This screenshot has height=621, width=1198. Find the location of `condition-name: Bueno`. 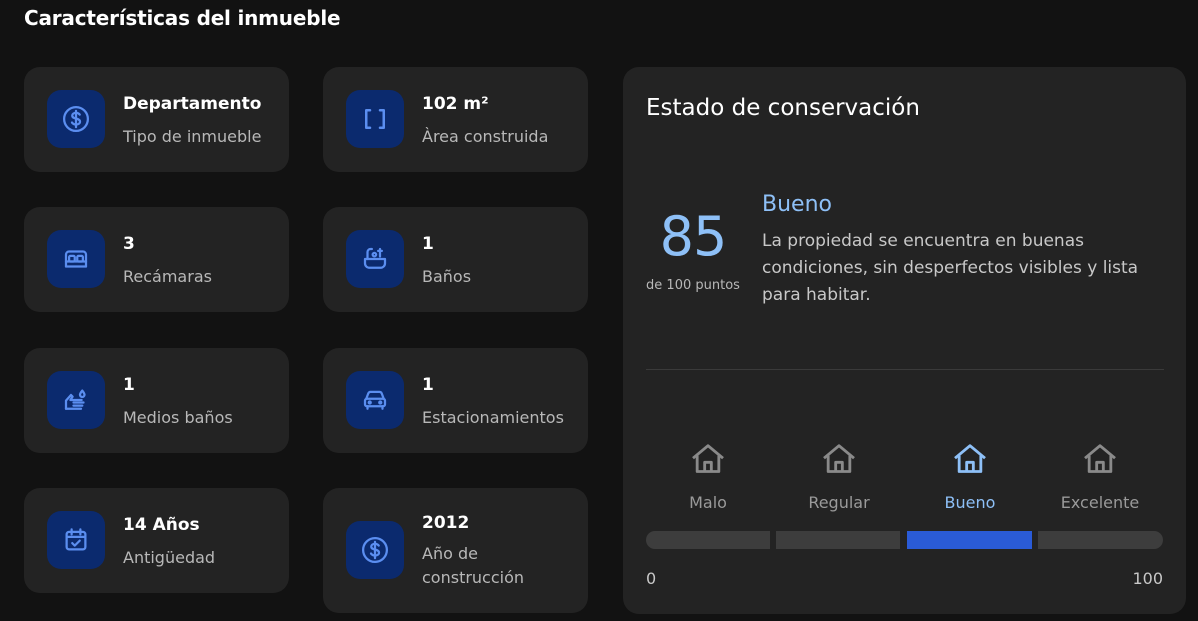

condition-name: Bueno is located at coordinates (797, 204).